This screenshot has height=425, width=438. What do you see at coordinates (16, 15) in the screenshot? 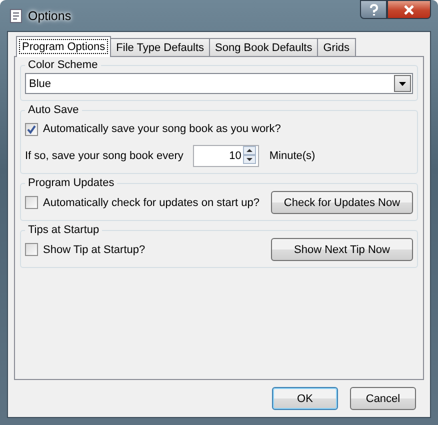
I see `document-icon` at bounding box center [16, 15].